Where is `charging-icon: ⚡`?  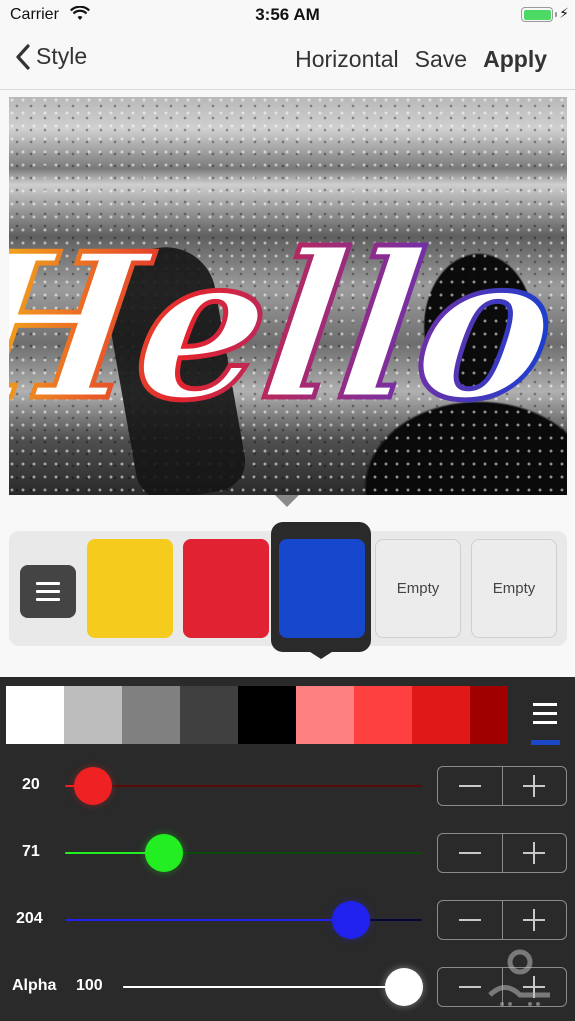 charging-icon: ⚡ is located at coordinates (564, 13).